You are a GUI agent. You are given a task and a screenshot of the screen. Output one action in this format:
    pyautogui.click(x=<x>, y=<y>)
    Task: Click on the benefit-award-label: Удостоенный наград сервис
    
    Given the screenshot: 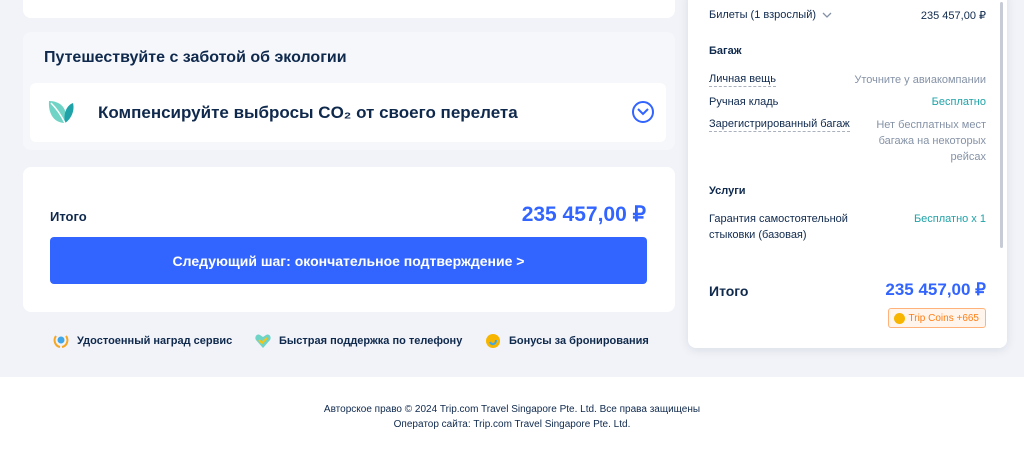 What is the action you would take?
    pyautogui.click(x=155, y=341)
    